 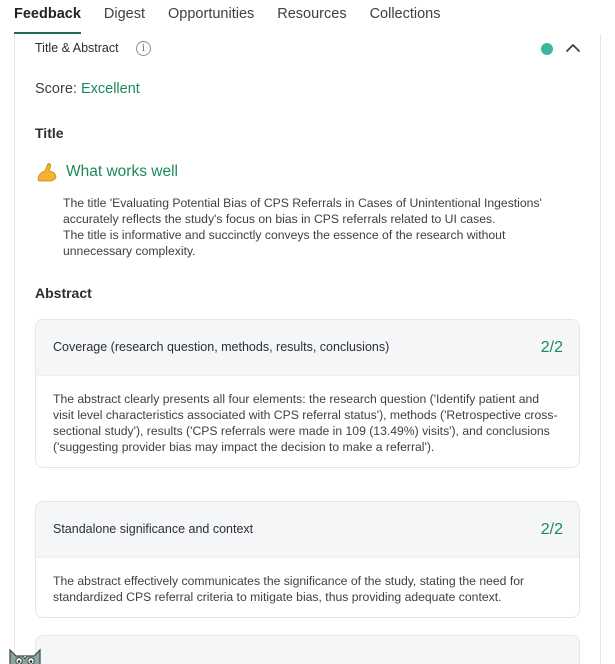 What do you see at coordinates (311, 17) in the screenshot?
I see `tab-resources: Resources` at bounding box center [311, 17].